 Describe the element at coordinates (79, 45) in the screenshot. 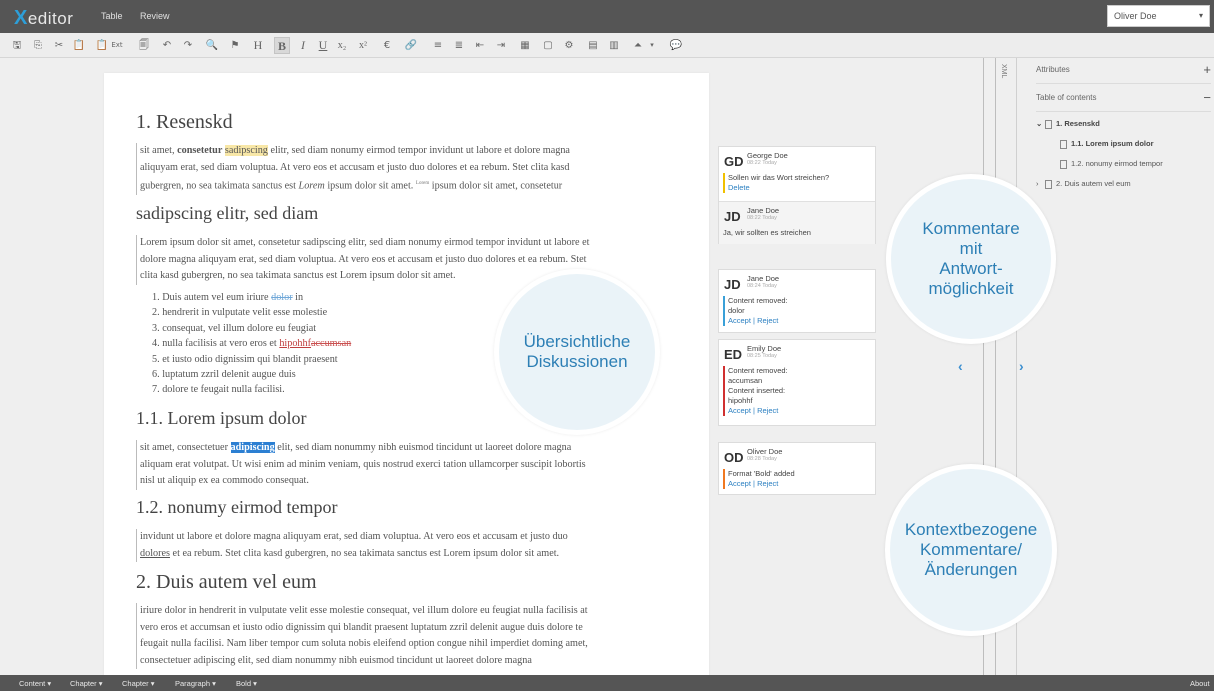

I see `paste-icon: 📋` at that location.